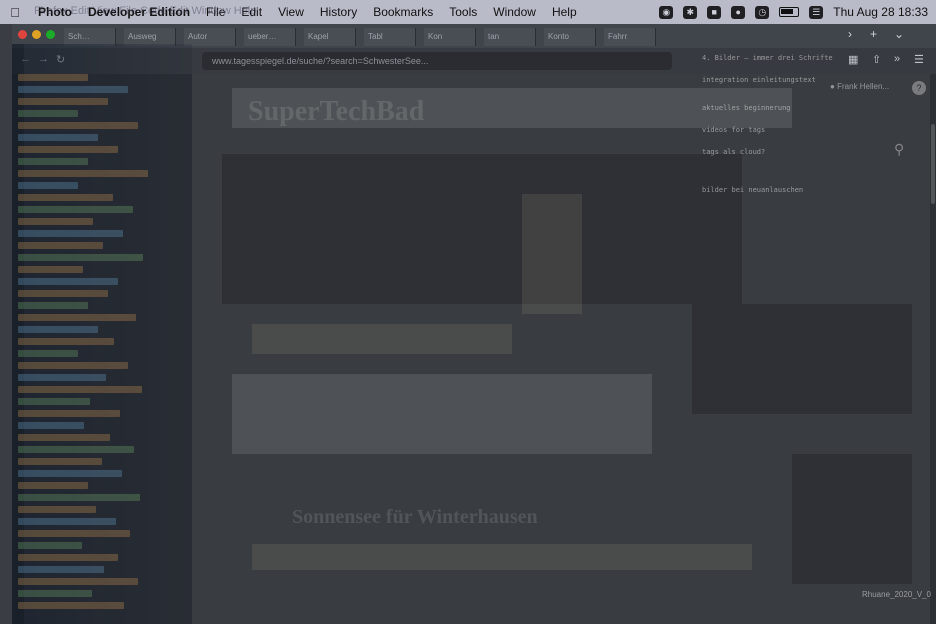 This screenshot has width=936, height=624. I want to click on ad-block, so click(852, 519).